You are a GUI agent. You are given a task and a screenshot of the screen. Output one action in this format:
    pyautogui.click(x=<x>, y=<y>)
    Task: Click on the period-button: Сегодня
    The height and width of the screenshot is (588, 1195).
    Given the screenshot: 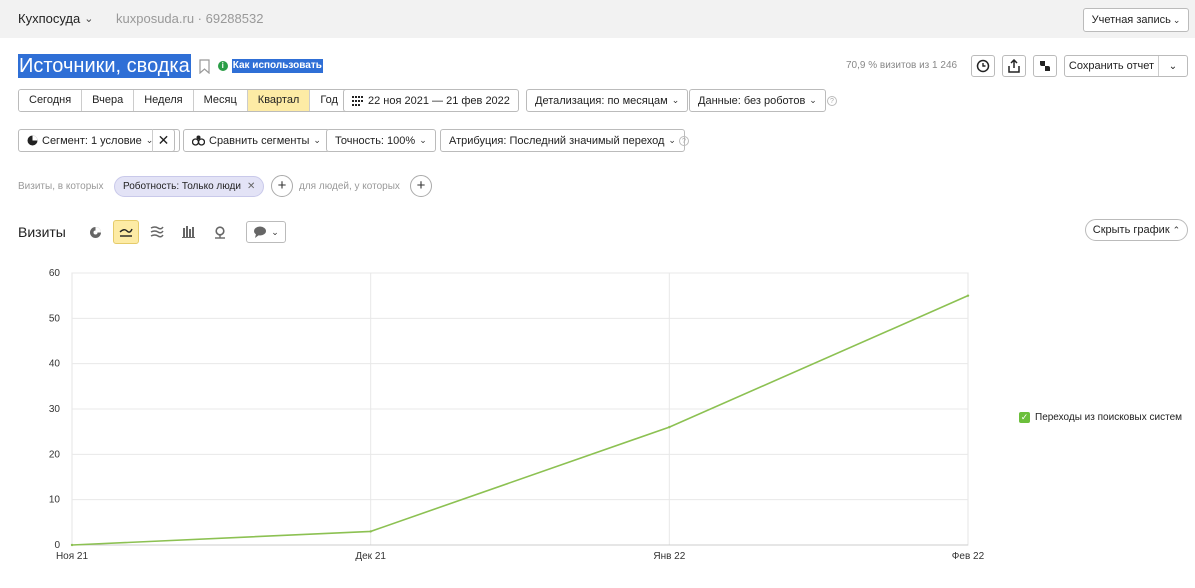 What is the action you would take?
    pyautogui.click(x=51, y=100)
    